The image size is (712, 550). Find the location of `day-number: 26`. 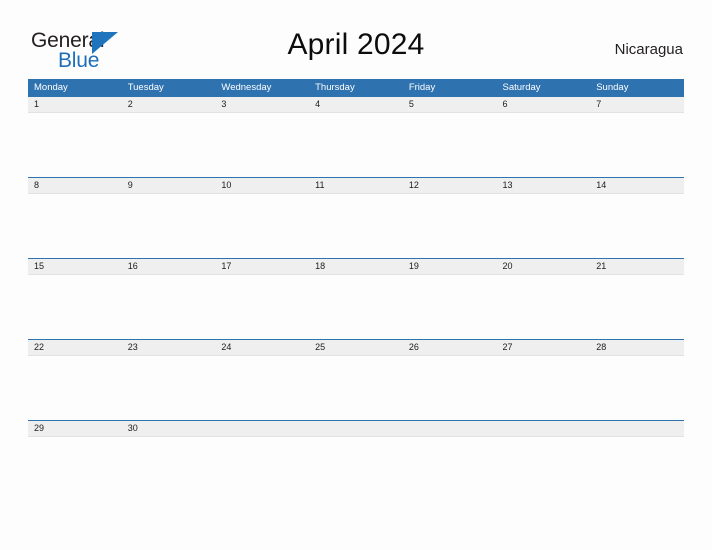

day-number: 26 is located at coordinates (450, 347).